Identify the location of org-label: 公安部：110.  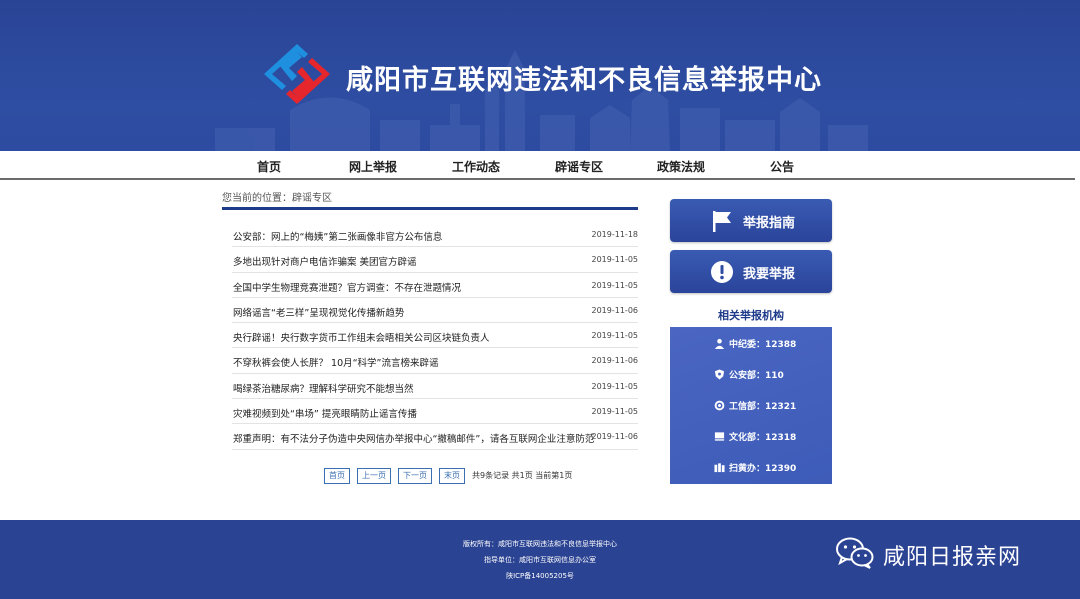
(756, 376).